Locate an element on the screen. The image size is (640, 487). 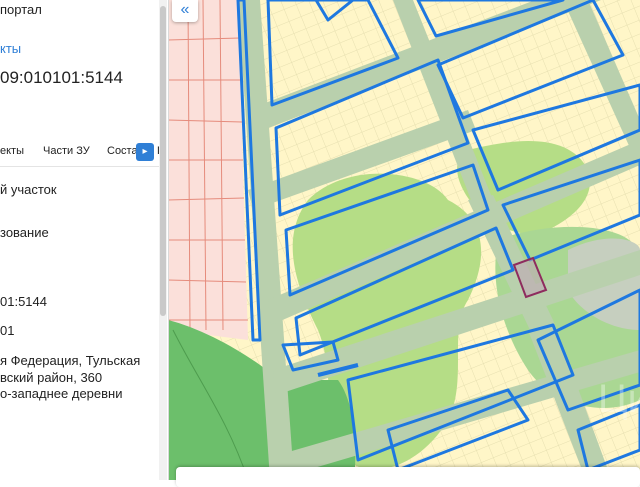
tabs-next-button: ▸ is located at coordinates (145, 152).